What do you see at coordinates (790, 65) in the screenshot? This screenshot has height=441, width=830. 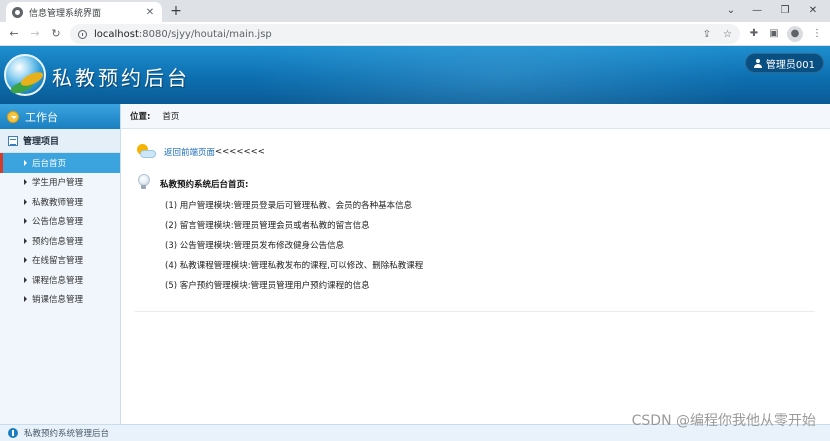 I see `user-name: 管理员001` at bounding box center [790, 65].